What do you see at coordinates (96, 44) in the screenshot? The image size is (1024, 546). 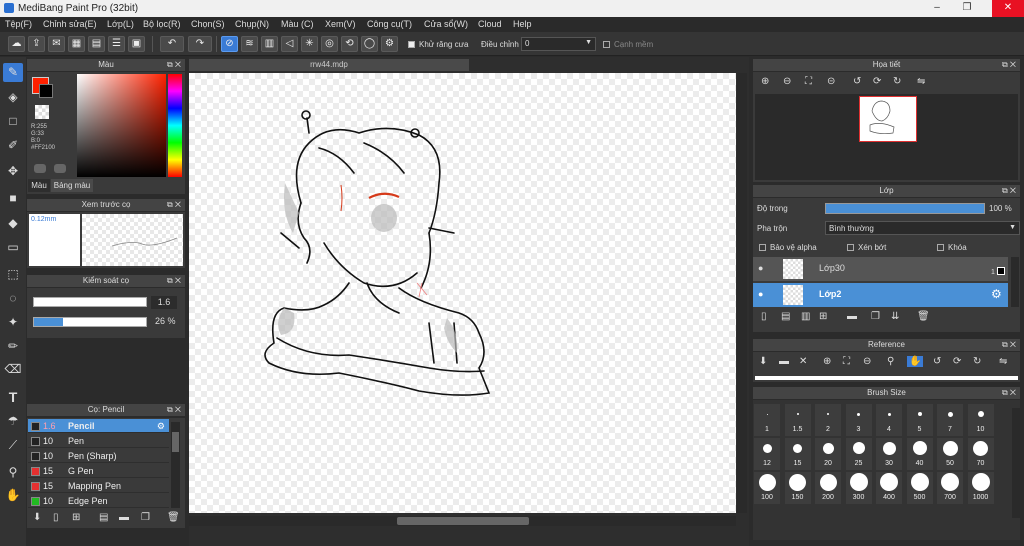 I see `document-icon: ▤` at bounding box center [96, 44].